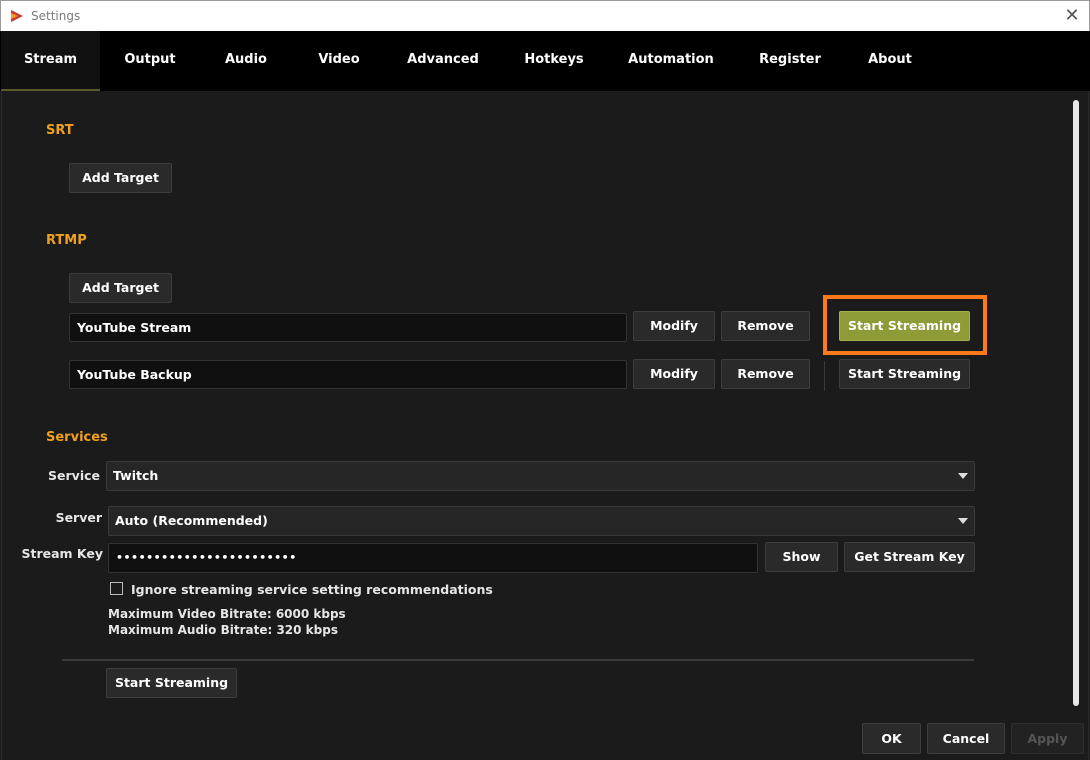  Describe the element at coordinates (66, 240) in the screenshot. I see `rtmp-heading: RTMP` at that location.